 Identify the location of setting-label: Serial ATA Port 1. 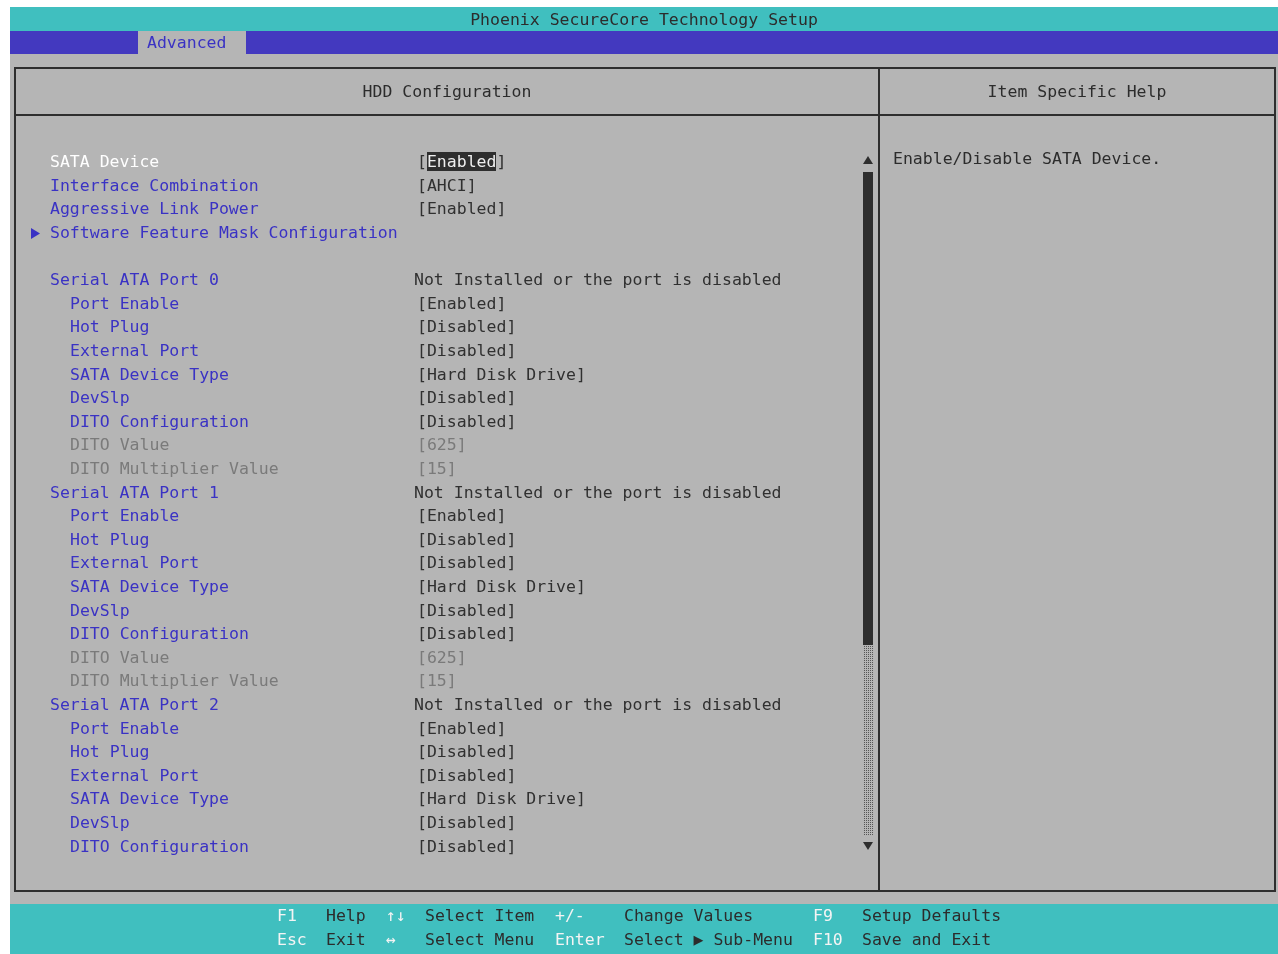
(134, 492).